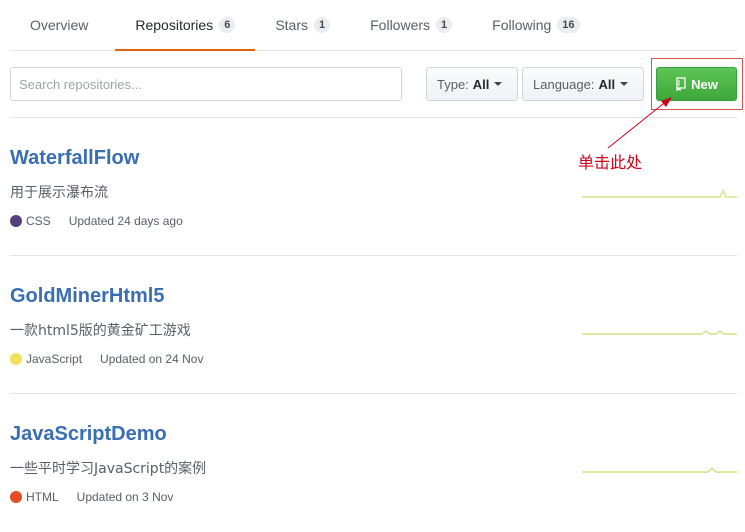  What do you see at coordinates (174, 25) in the screenshot?
I see `tab-repositories-label: Repositories` at bounding box center [174, 25].